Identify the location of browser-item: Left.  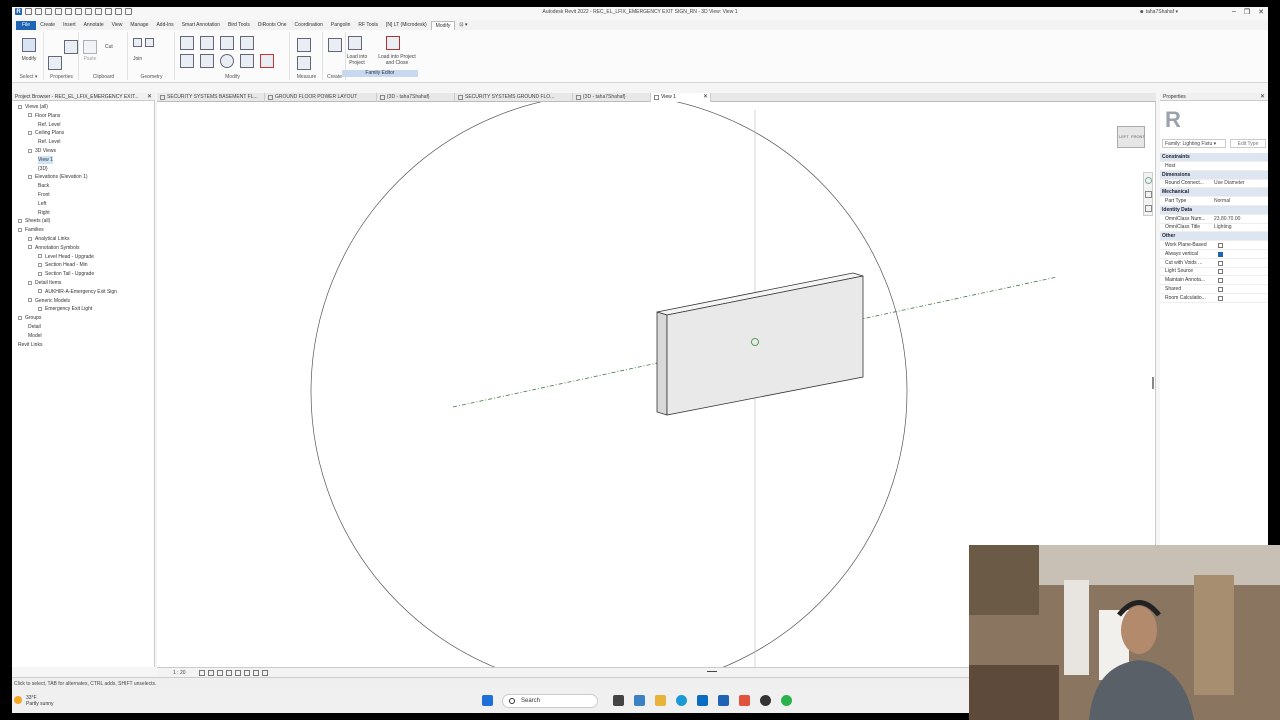
(42, 204).